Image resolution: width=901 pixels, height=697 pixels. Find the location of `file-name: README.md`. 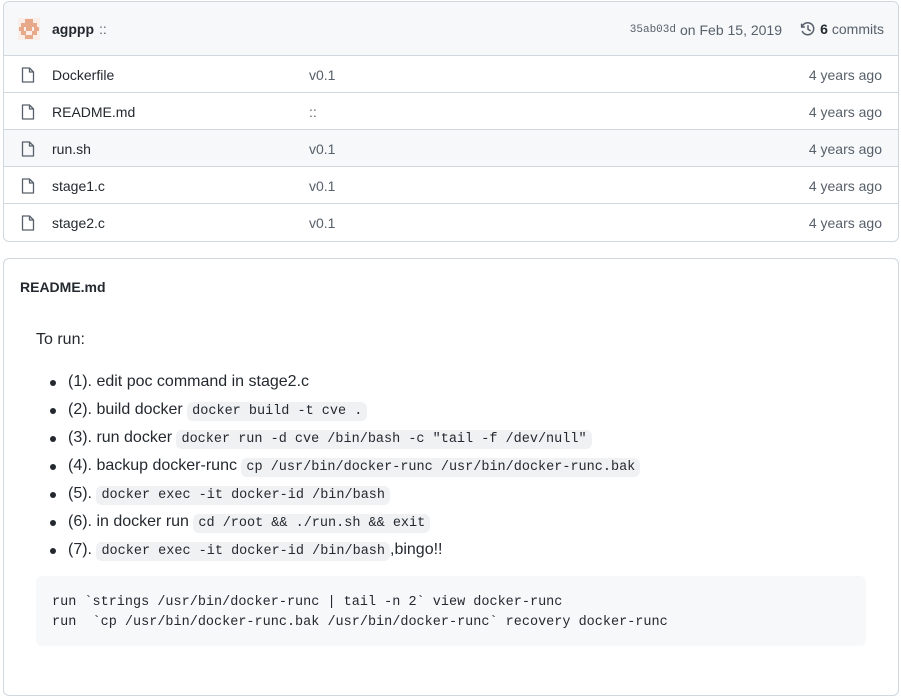

file-name: README.md is located at coordinates (93, 112).